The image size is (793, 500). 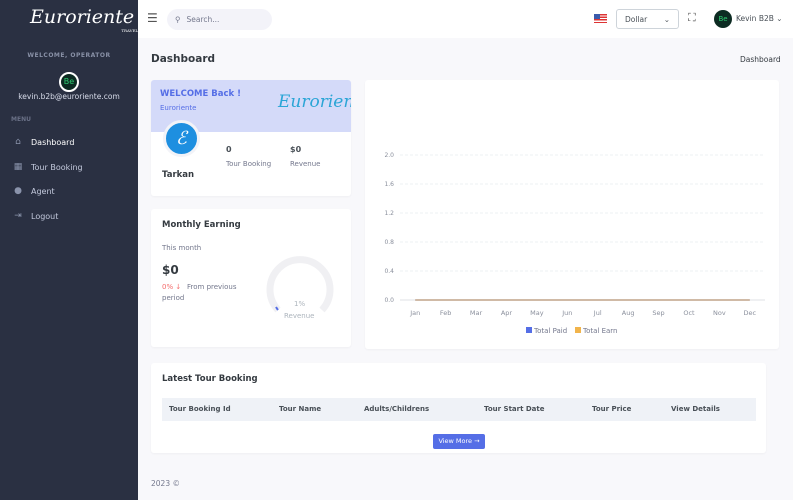 I want to click on sidebar-item-agent: ● Agent, so click(x=34, y=191).